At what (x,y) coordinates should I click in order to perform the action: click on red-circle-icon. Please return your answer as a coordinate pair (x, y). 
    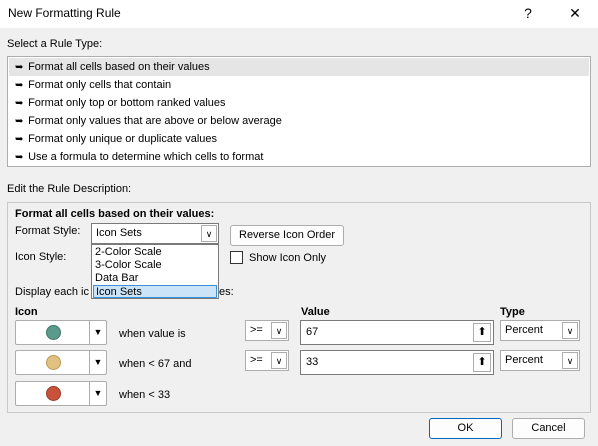
    Looking at the image, I should click on (53, 393).